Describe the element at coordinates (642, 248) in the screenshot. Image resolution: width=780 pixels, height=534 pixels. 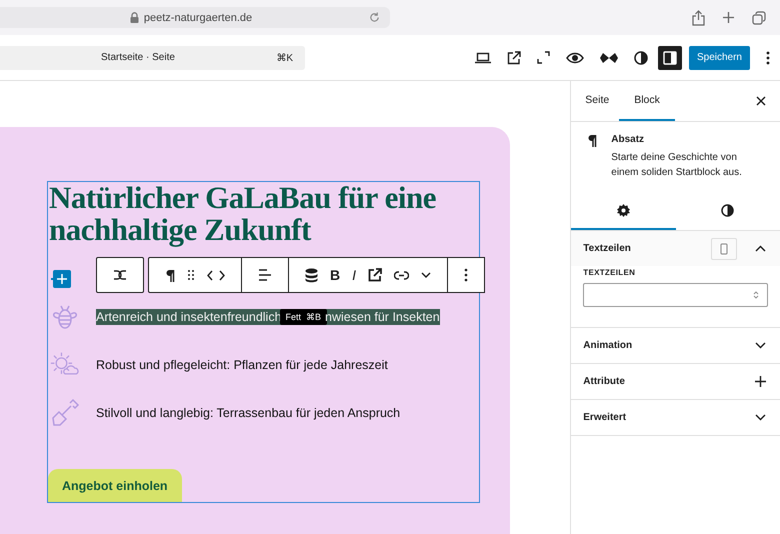
I see `panel-title: Textzeilen` at that location.